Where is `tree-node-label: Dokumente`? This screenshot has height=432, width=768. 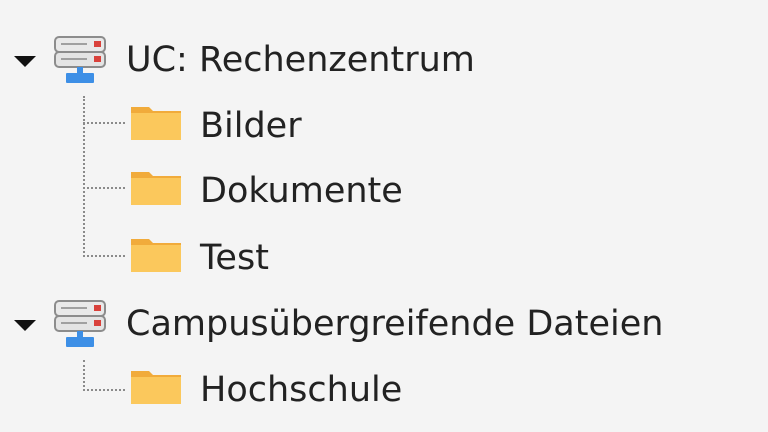
tree-node-label: Dokumente is located at coordinates (301, 191).